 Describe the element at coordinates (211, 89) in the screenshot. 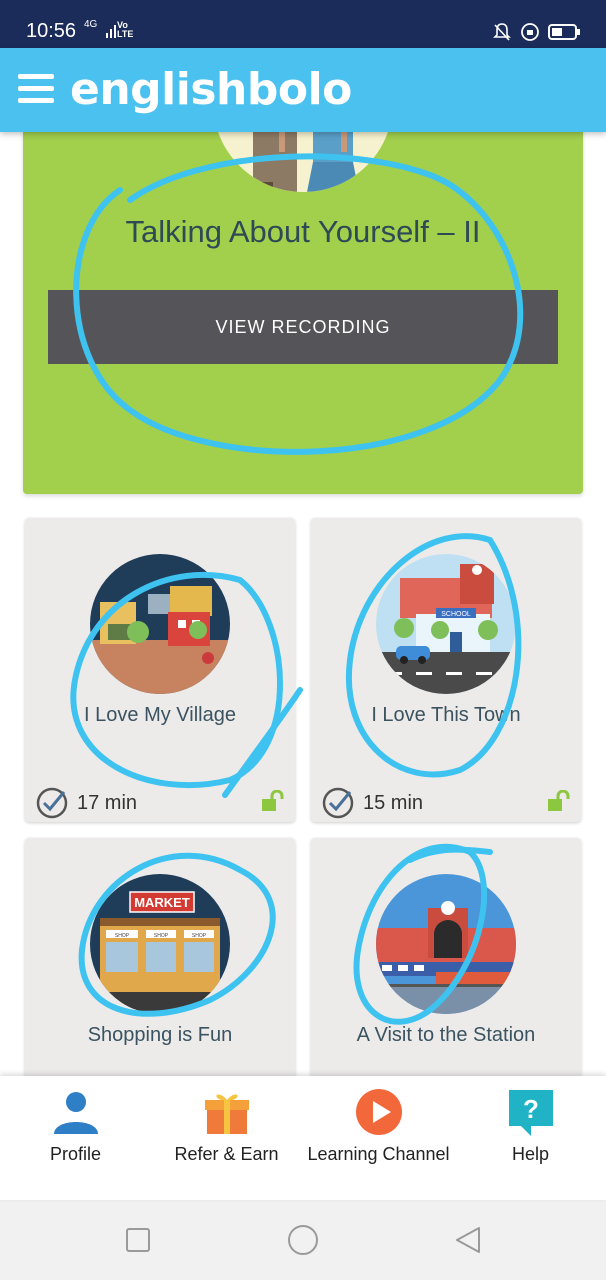

I see `app-logo: englishbolo` at that location.